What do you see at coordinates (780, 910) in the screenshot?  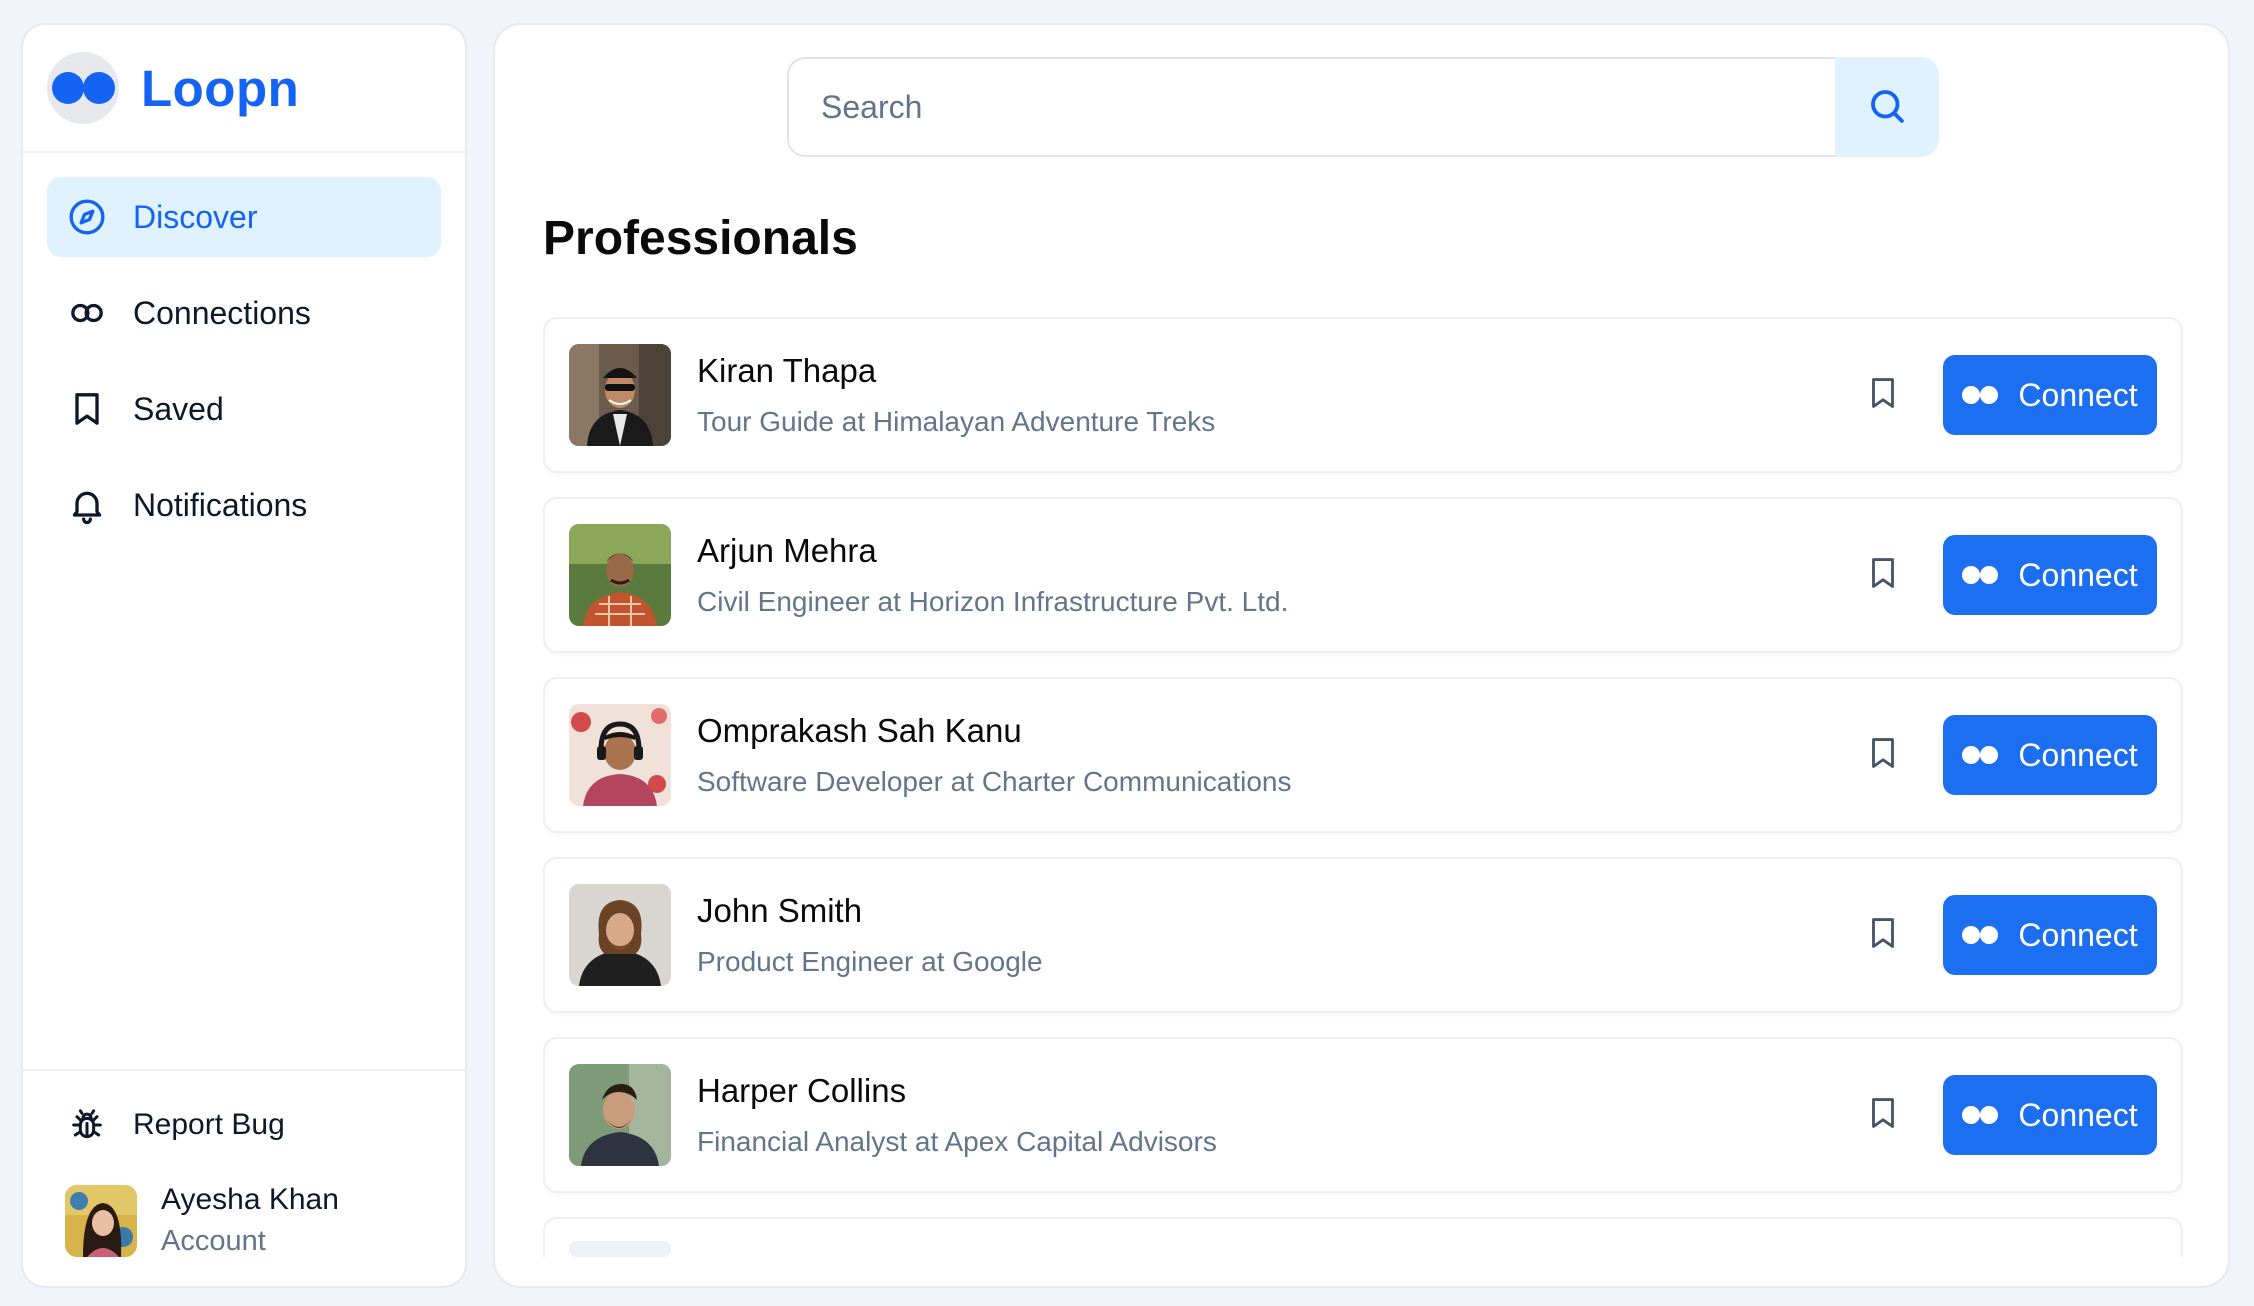 I see `professional-name: John Smith` at bounding box center [780, 910].